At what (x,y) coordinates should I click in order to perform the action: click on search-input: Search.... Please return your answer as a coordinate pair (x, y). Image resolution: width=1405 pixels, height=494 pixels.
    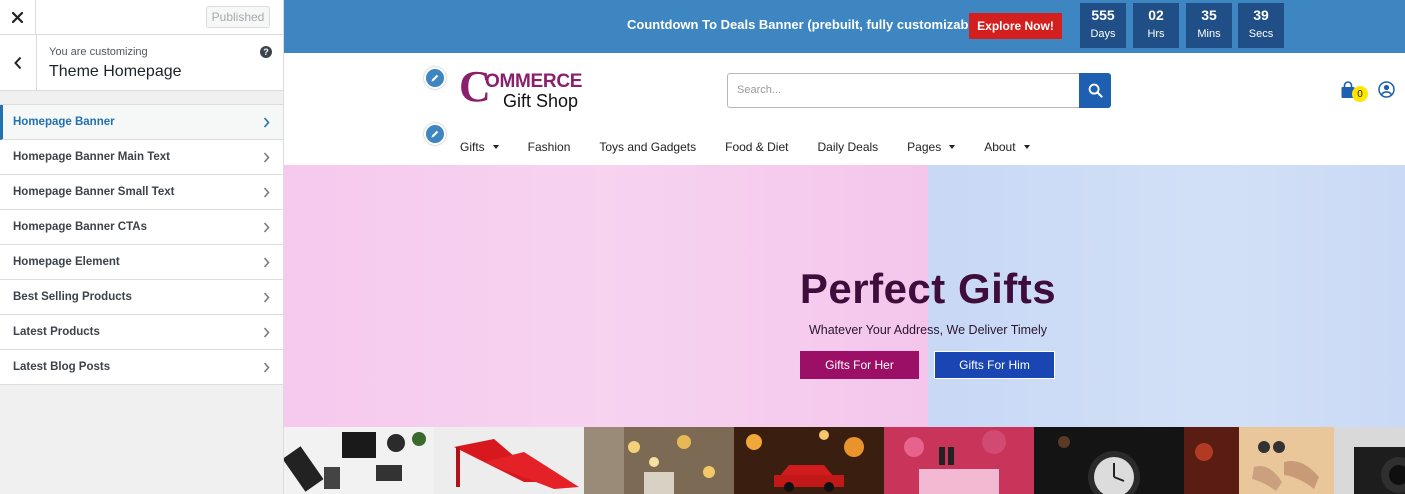
    Looking at the image, I should click on (903, 90).